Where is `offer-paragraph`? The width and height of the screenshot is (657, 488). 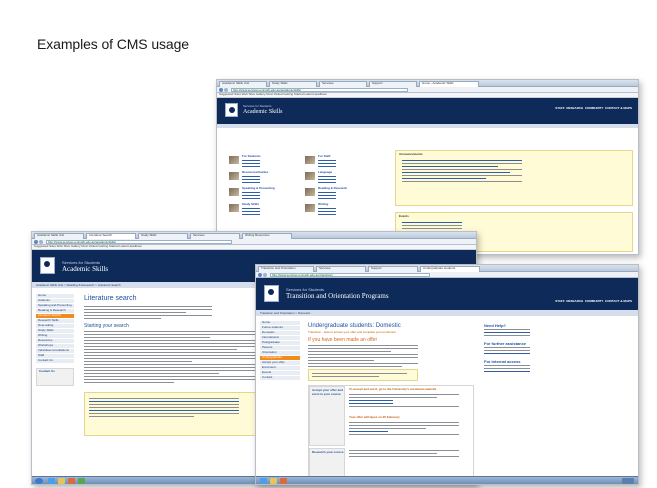 offer-paragraph is located at coordinates (363, 357).